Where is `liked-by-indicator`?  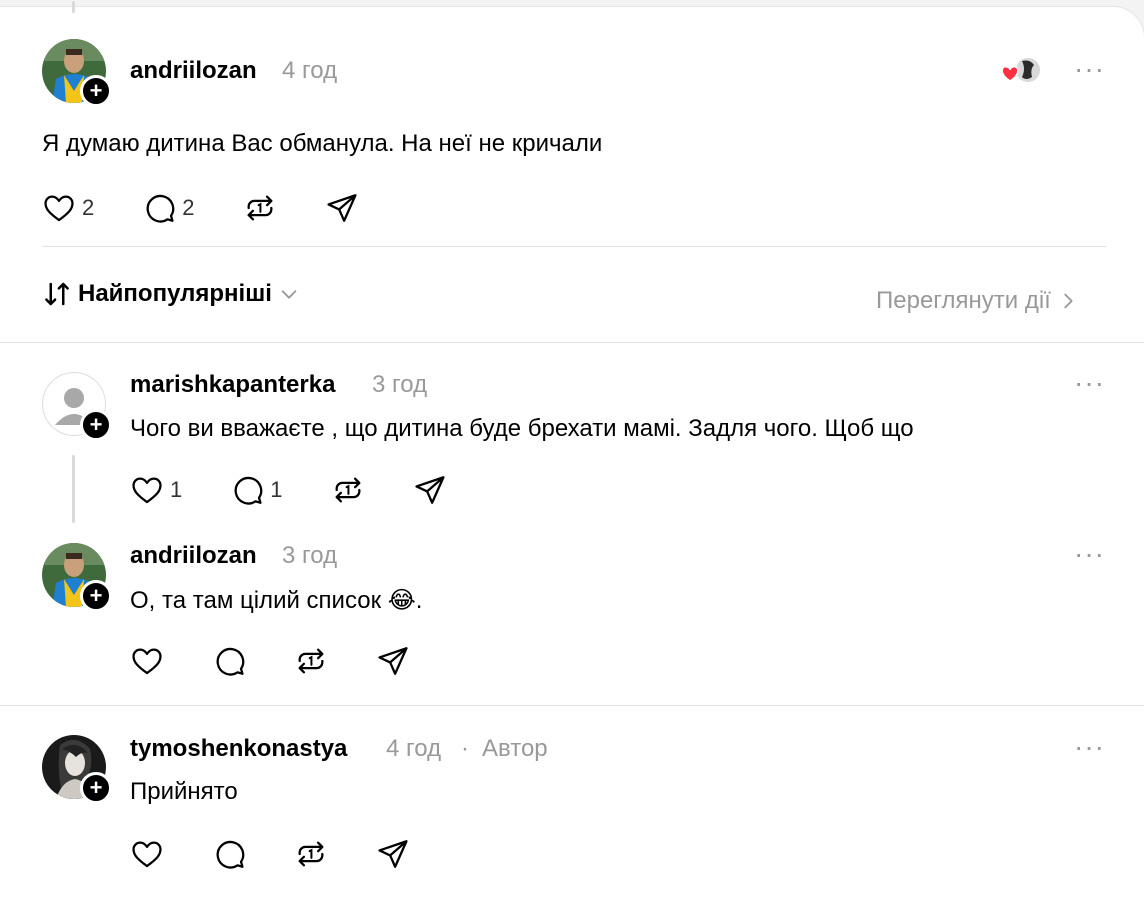
liked-by-indicator is located at coordinates (1022, 70).